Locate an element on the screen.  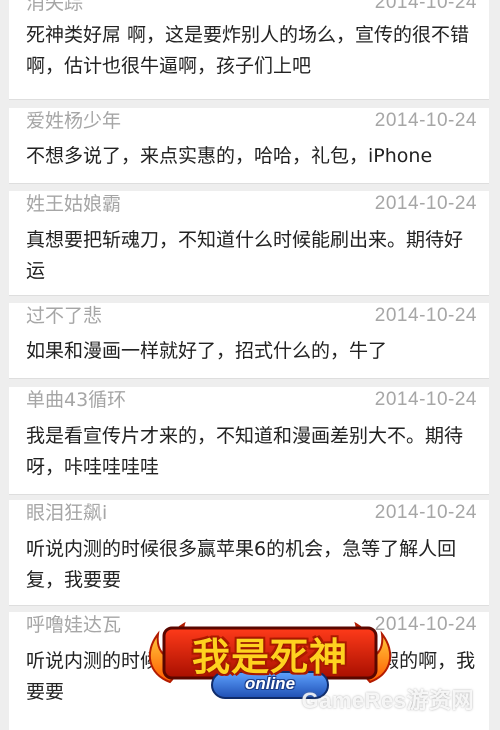
comment-username: 姓王姑娘霸 is located at coordinates (73, 204).